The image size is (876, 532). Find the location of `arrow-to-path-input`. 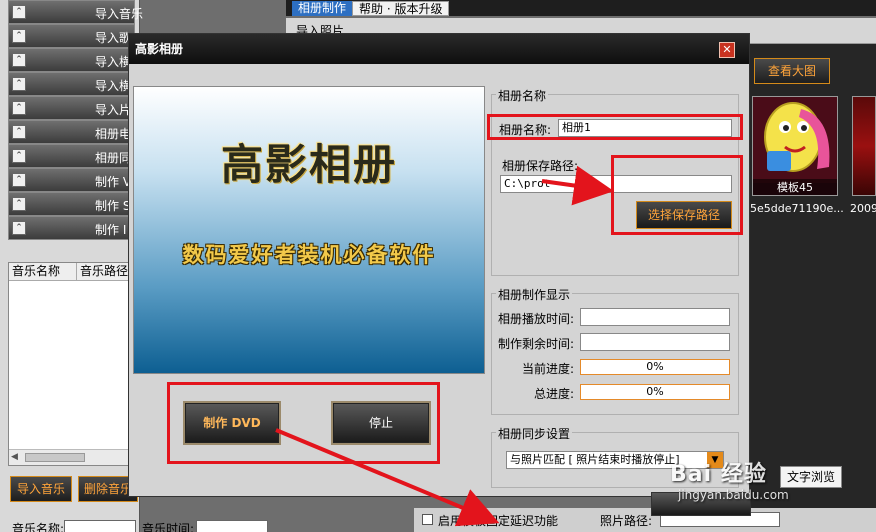

arrow-to-path-input is located at coordinates (577, 185).